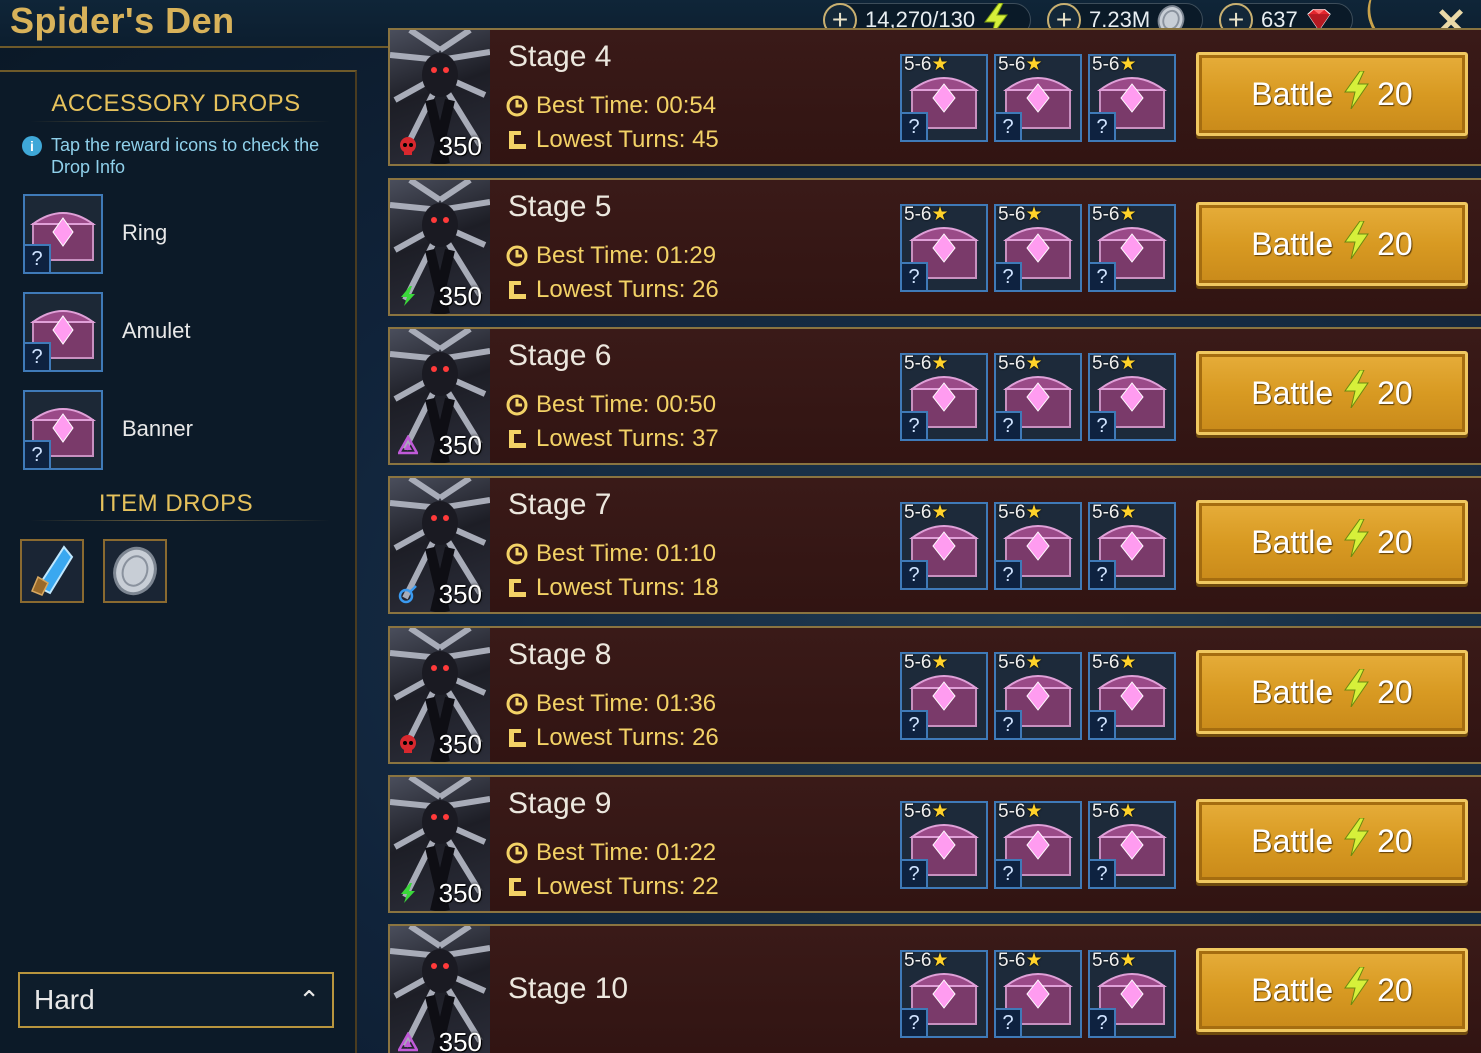  Describe the element at coordinates (63, 234) in the screenshot. I see `ring-chest-icon: ?` at that location.